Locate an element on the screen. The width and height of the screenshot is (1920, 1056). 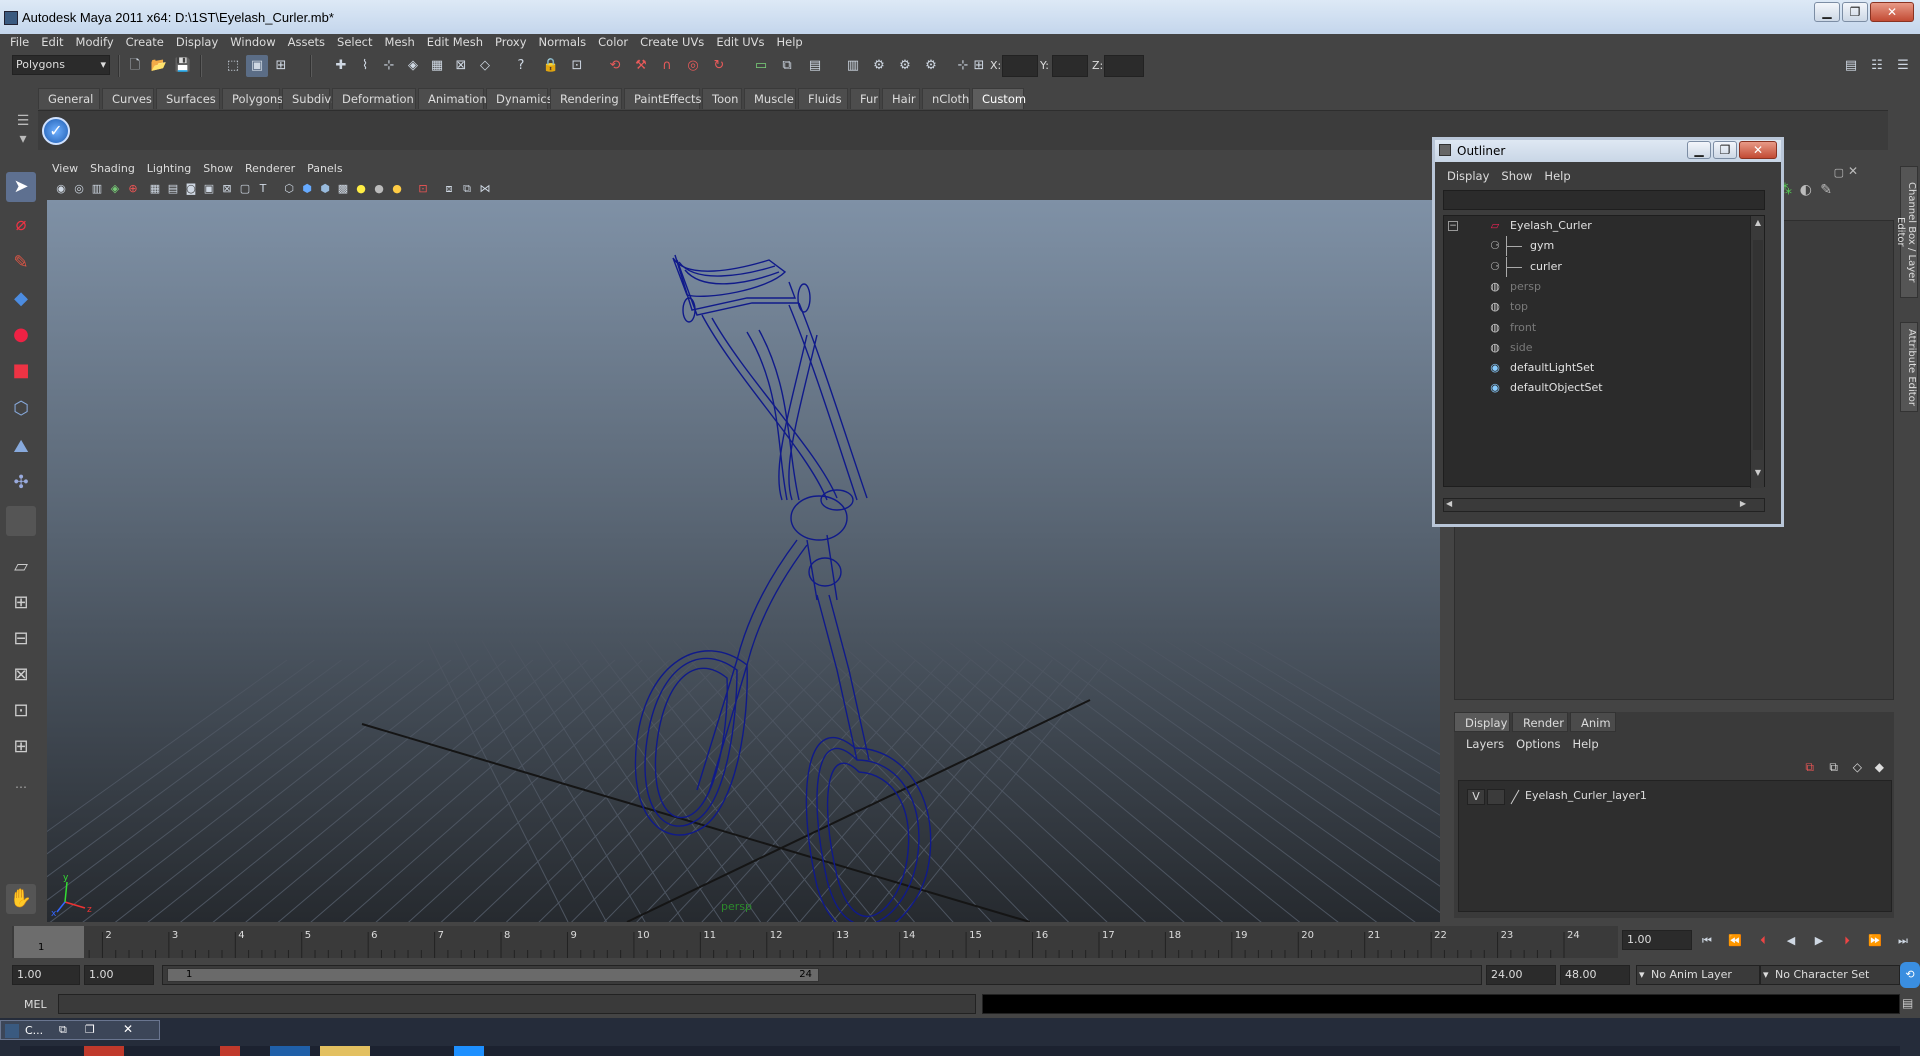
menu-file: File is located at coordinates (19, 42).